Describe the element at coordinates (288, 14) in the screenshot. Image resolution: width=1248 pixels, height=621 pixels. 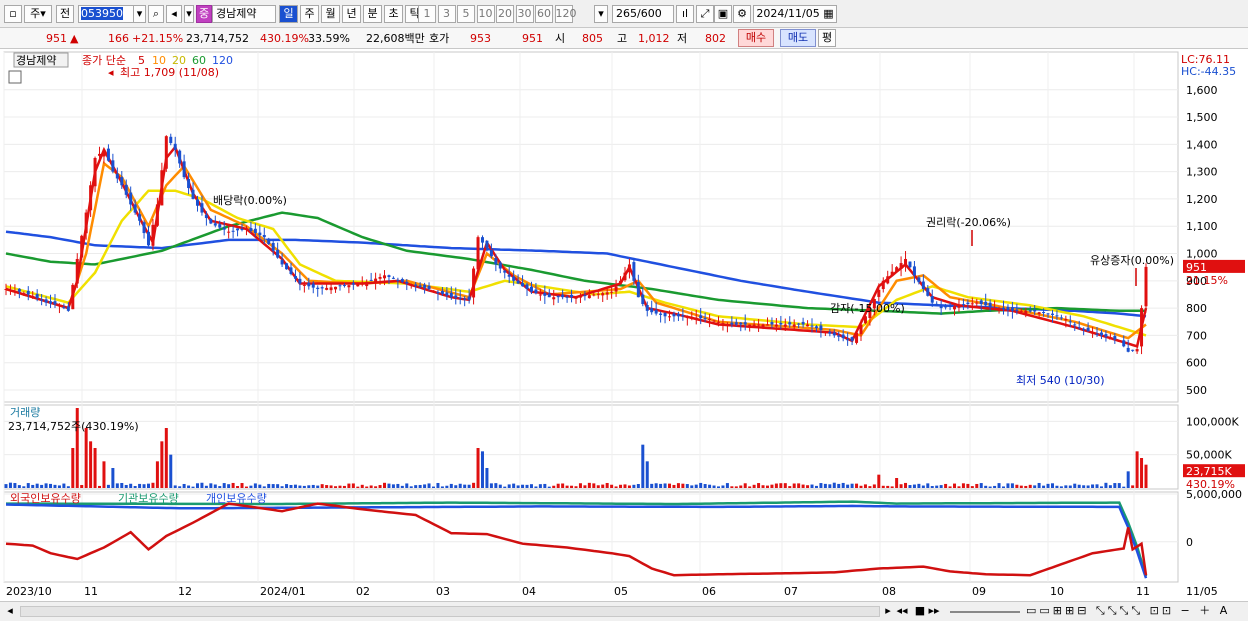
I see `period-tab-0: 일` at that location.